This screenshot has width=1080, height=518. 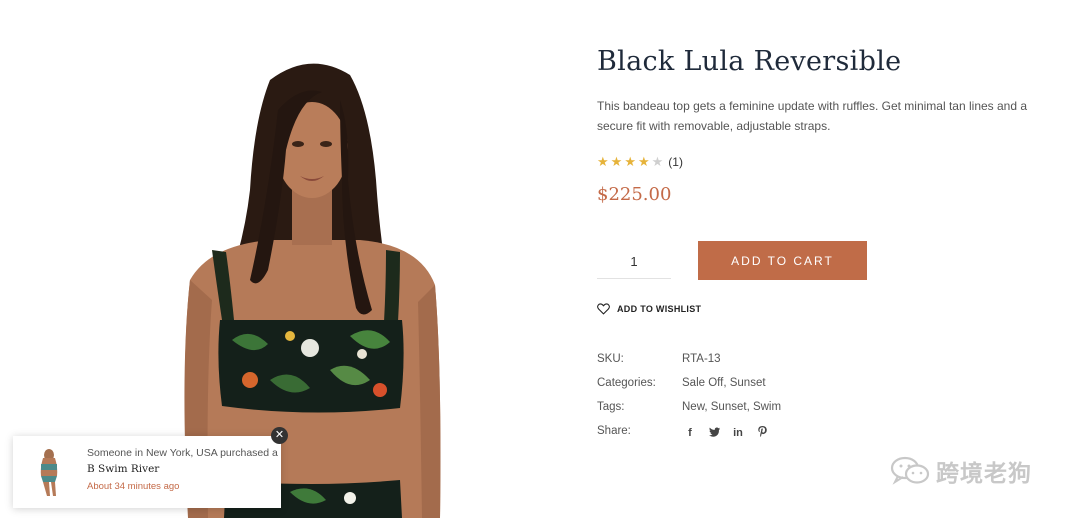 What do you see at coordinates (659, 309) in the screenshot?
I see `wishlist-label: ADD TO WISHLIST` at bounding box center [659, 309].